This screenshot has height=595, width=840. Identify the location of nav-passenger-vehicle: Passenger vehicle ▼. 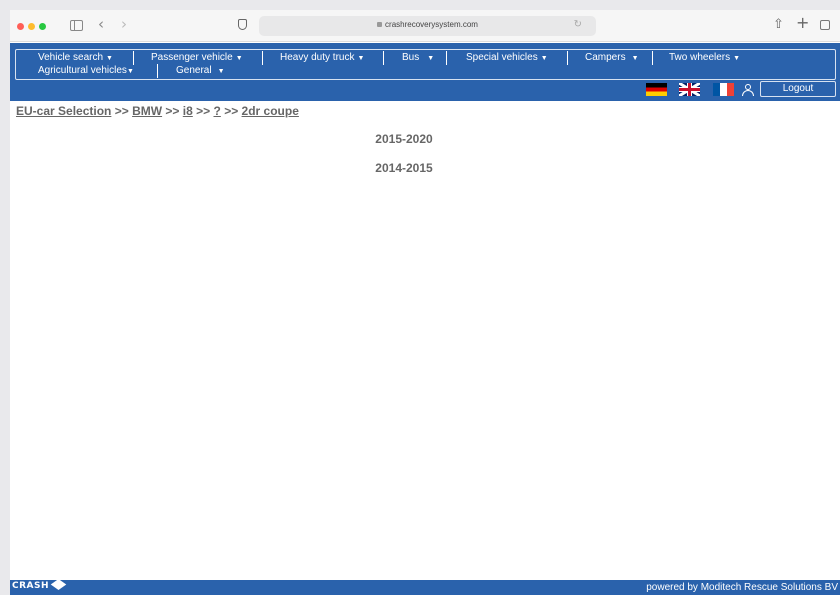
(197, 58).